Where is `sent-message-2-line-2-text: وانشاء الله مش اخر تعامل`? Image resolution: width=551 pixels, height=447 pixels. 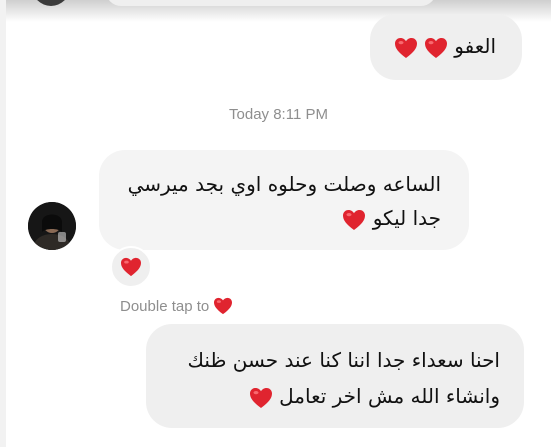
sent-message-2-line-2-text: وانشاء الله مش اخر تعامل is located at coordinates (389, 396).